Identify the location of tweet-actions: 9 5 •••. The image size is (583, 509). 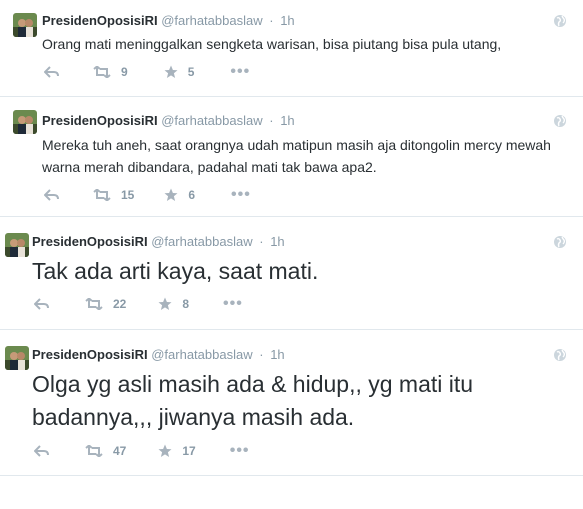
(147, 72).